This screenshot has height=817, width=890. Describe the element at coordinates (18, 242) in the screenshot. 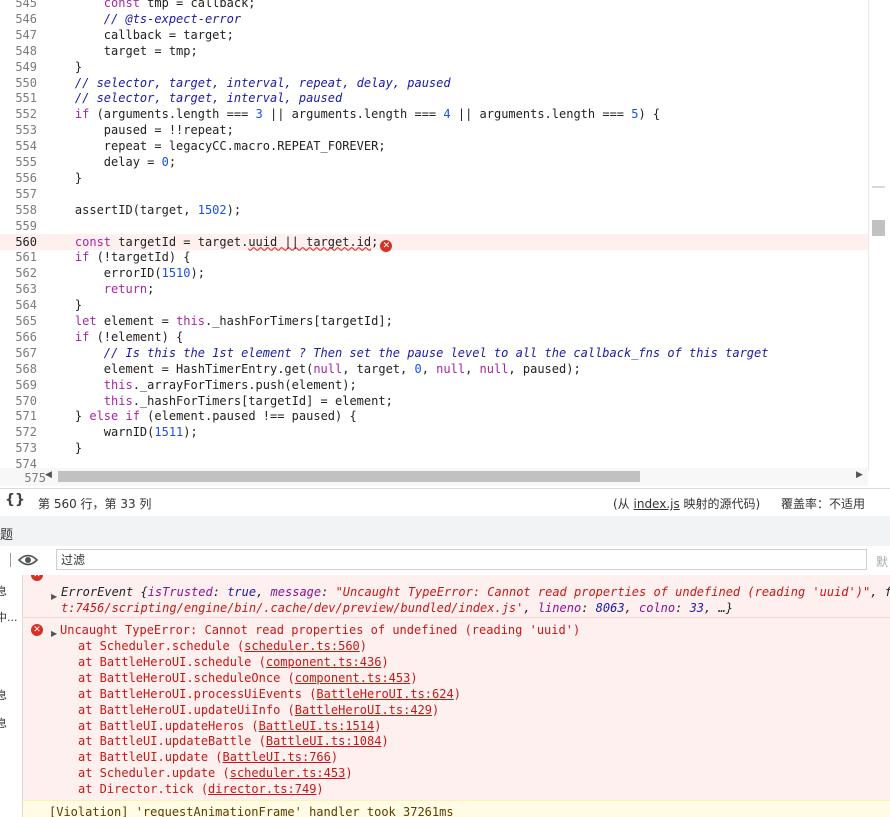

I see `line-number: 560` at that location.